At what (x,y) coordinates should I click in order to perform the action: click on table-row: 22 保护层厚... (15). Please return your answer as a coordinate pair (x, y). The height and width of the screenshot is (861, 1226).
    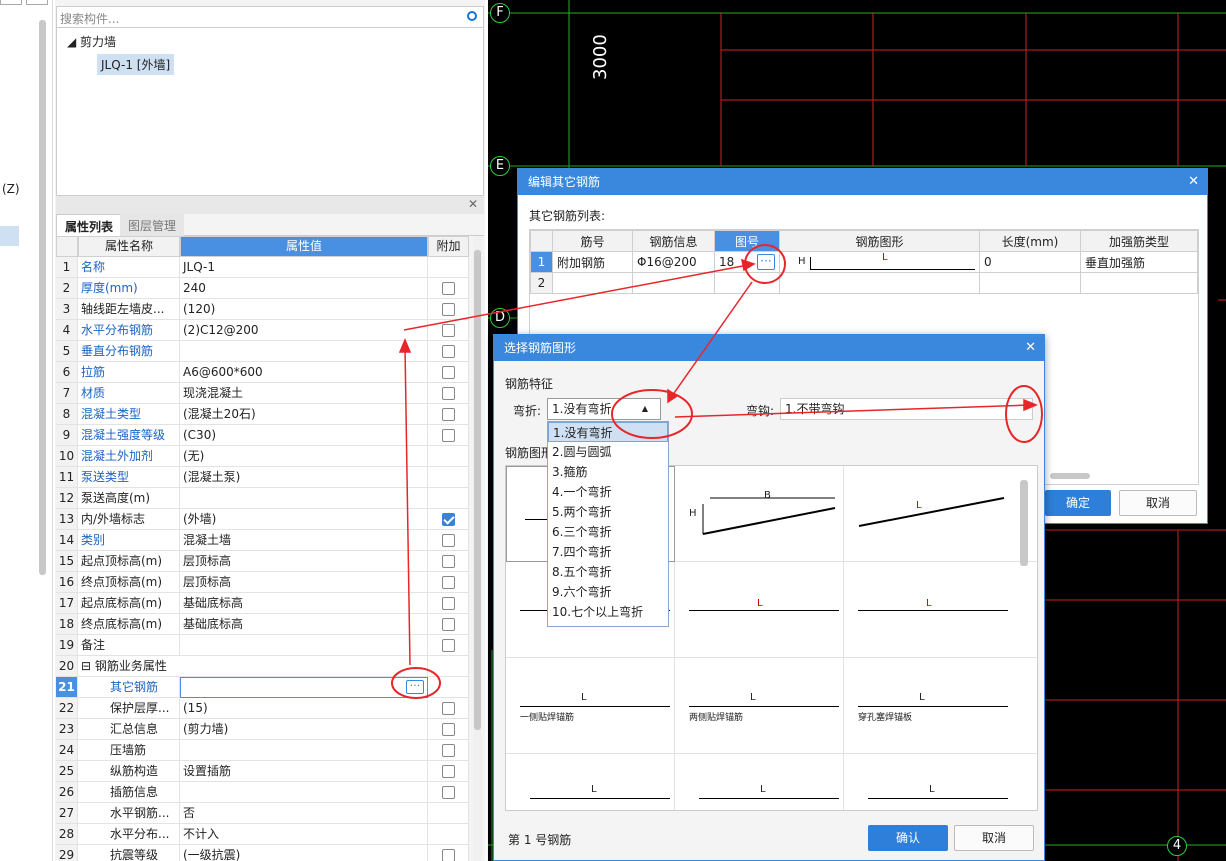
    Looking at the image, I should click on (262, 708).